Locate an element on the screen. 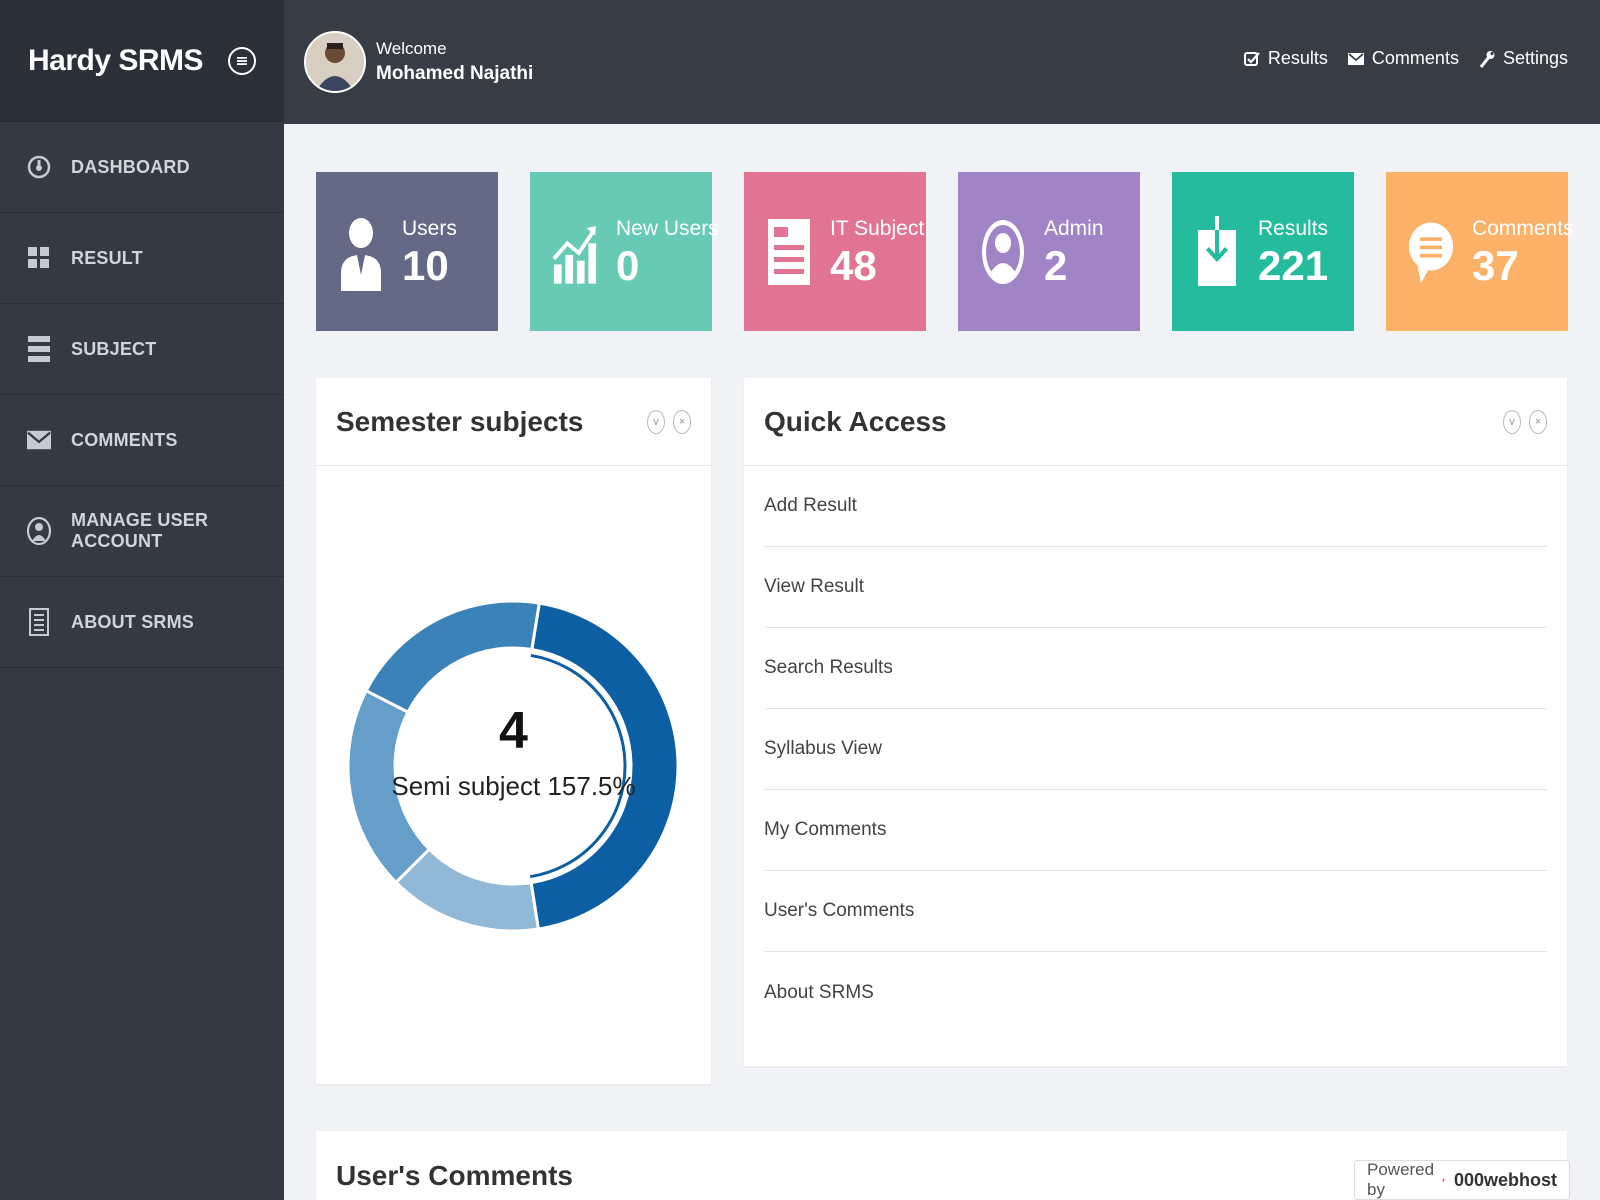 Image resolution: width=1600 pixels, height=1200 pixels. stat-card-results: Results 221 is located at coordinates (1263, 251).